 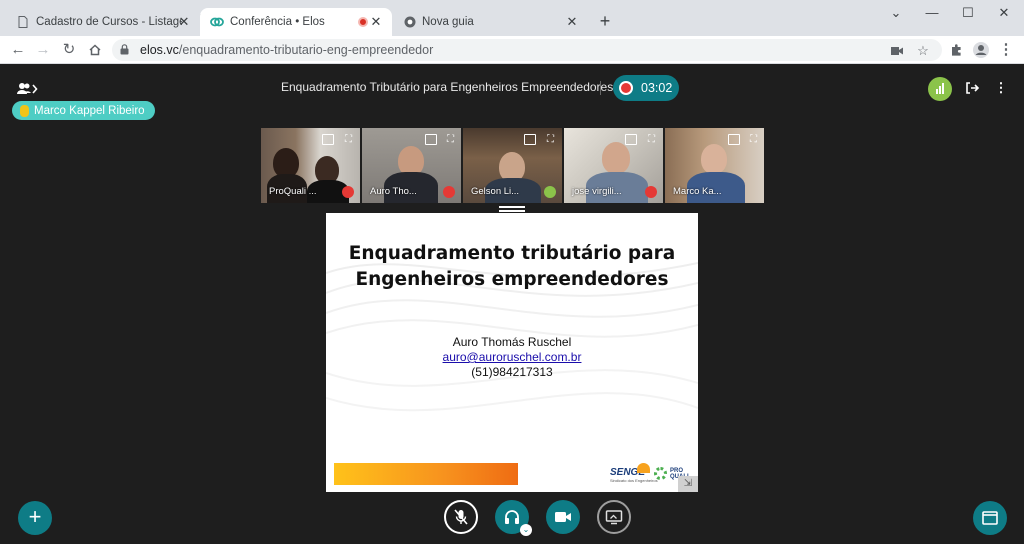 I want to click on recording-time: 03:02, so click(x=657, y=88).